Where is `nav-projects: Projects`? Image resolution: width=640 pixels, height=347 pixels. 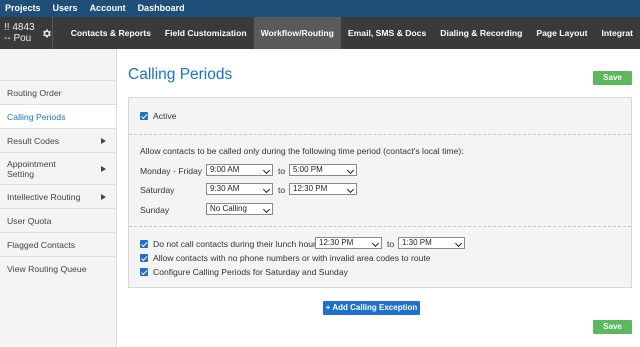 nav-projects: Projects is located at coordinates (23, 8).